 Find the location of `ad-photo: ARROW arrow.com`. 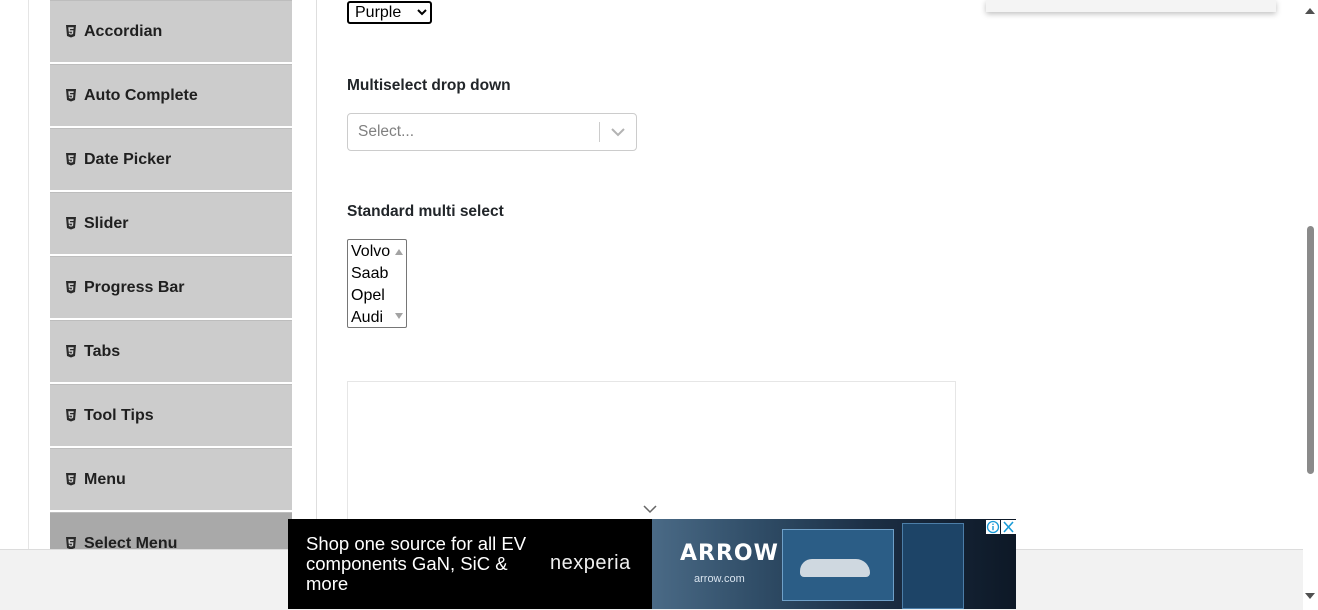

ad-photo: ARROW arrow.com is located at coordinates (834, 564).